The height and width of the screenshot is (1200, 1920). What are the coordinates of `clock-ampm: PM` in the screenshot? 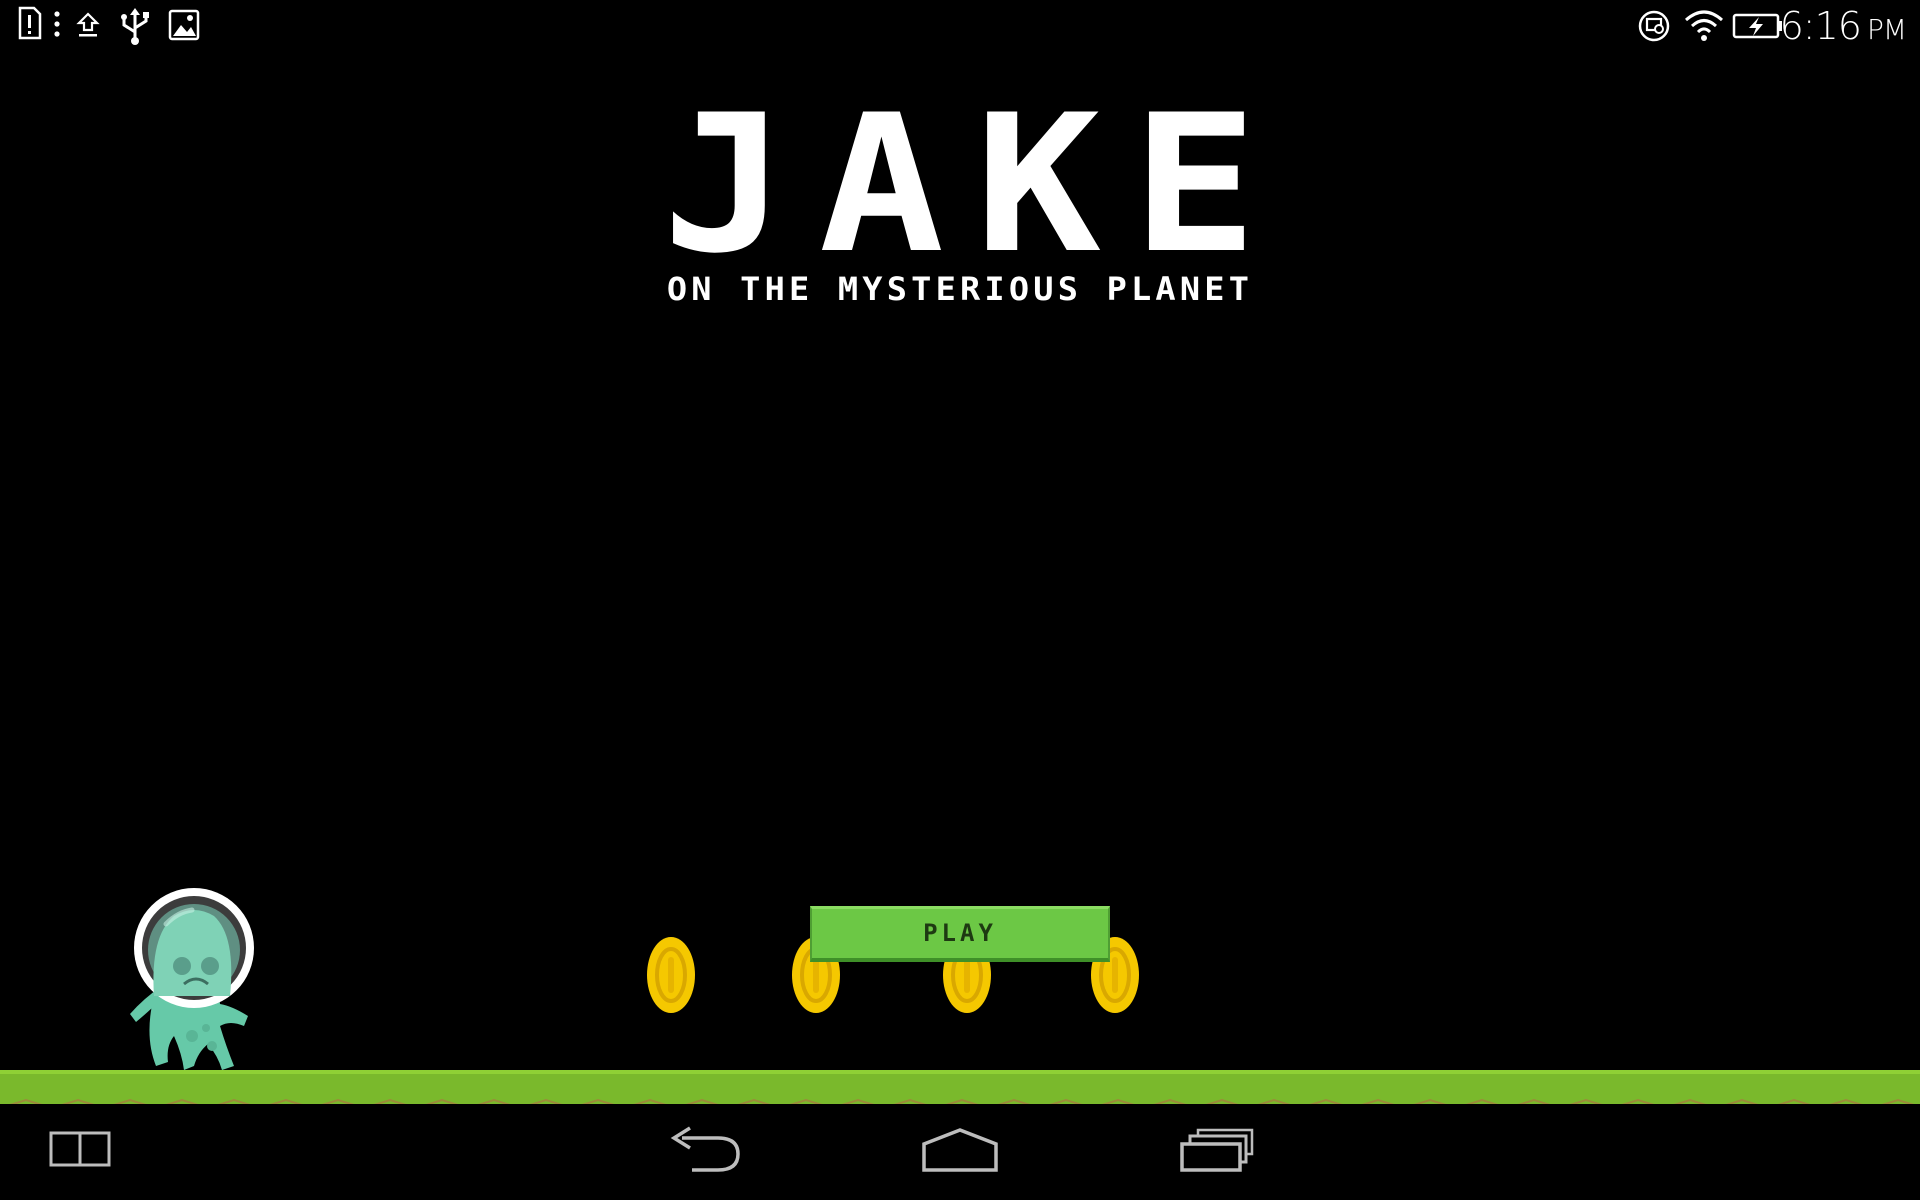 It's located at (1886, 29).